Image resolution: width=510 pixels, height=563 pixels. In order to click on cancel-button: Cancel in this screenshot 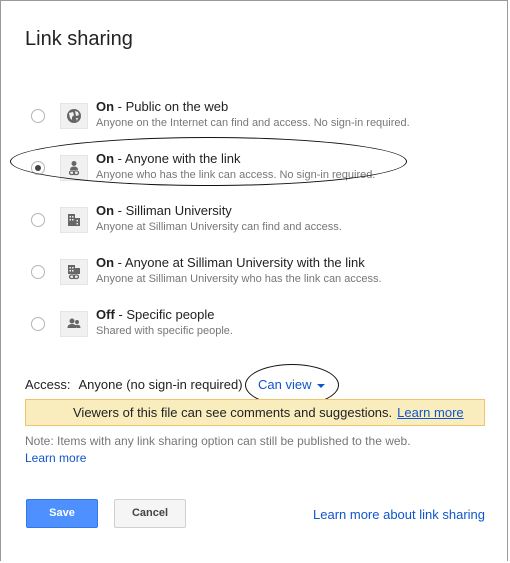, I will do `click(150, 513)`.